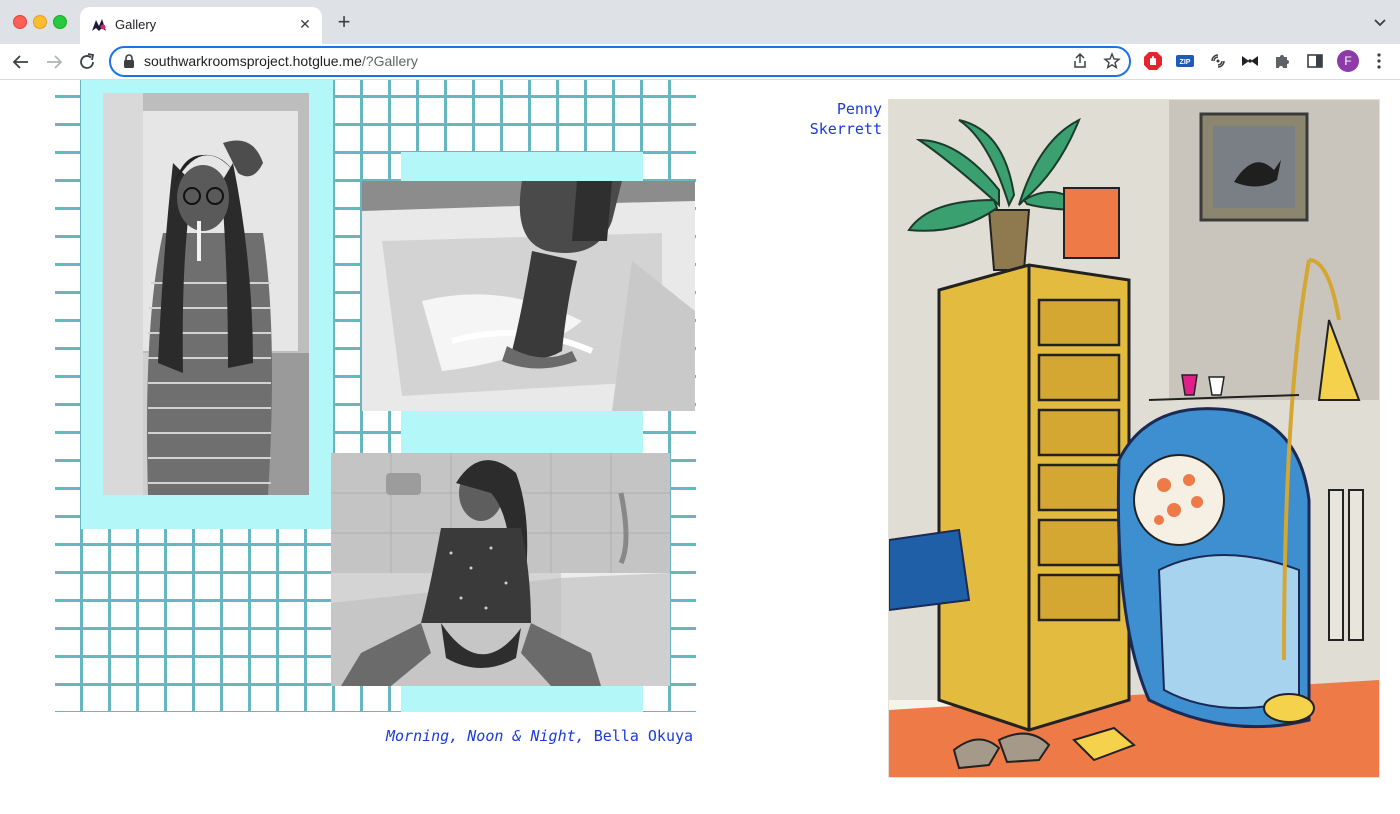  I want to click on bowtie-icon, so click(1250, 61).